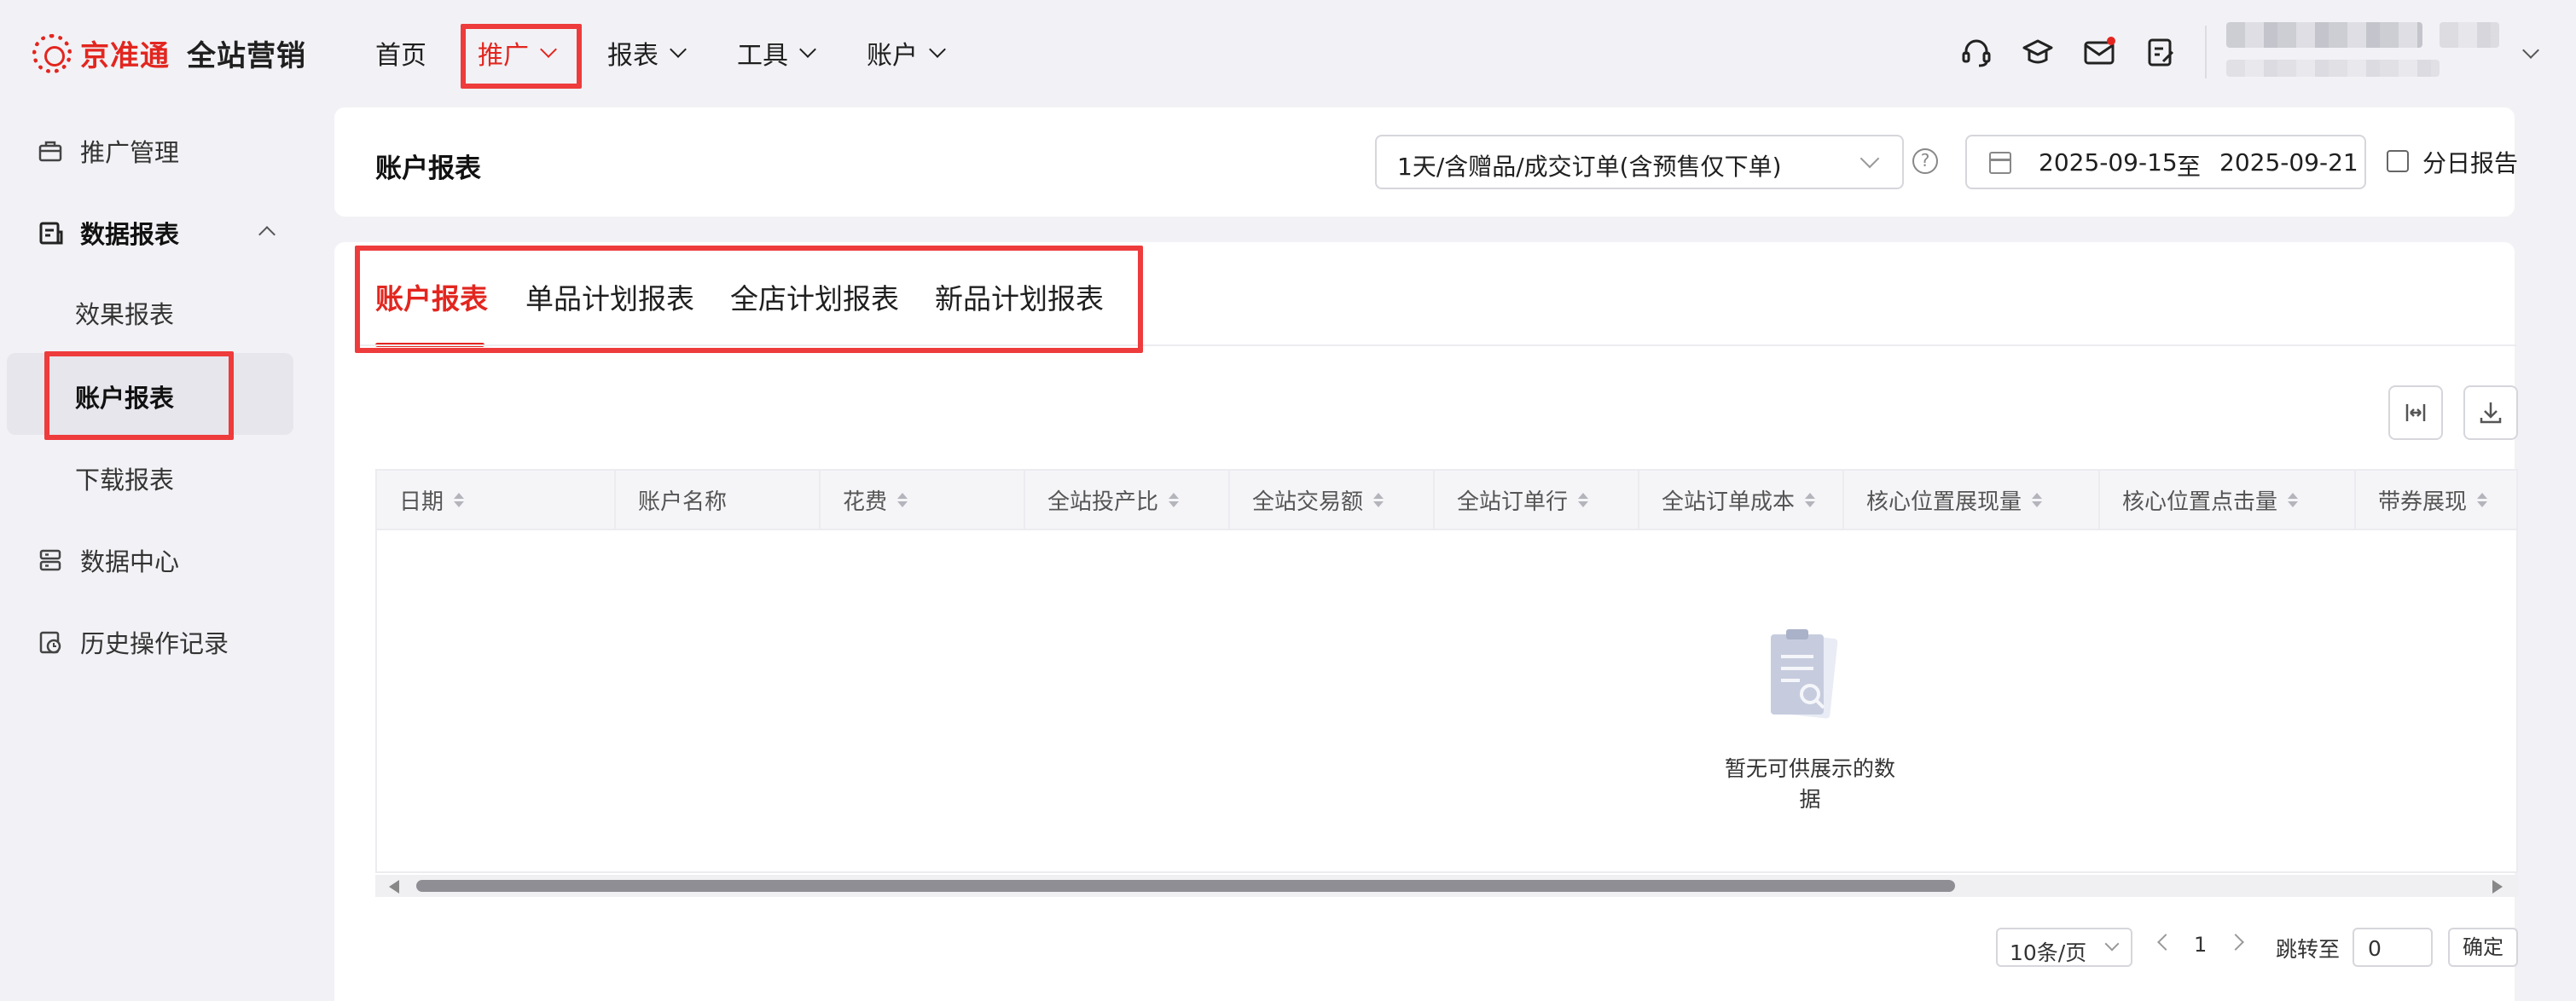 This screenshot has height=1001, width=2576. What do you see at coordinates (1809, 784) in the screenshot?
I see `empty-data-text: 暂无可供展示的数据` at bounding box center [1809, 784].